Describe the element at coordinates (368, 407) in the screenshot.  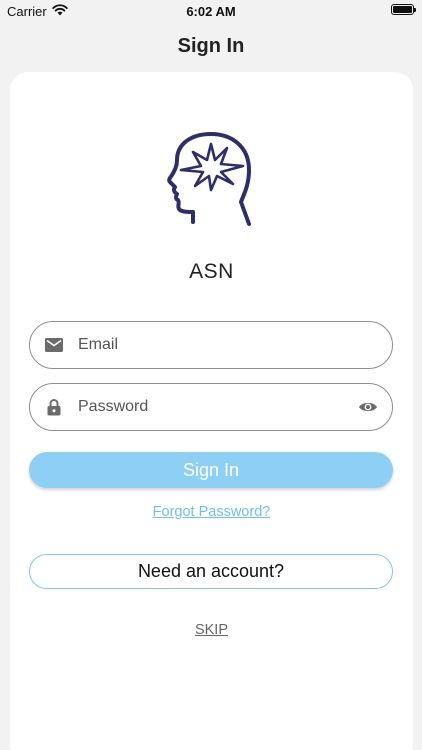
I see `eye-icon` at that location.